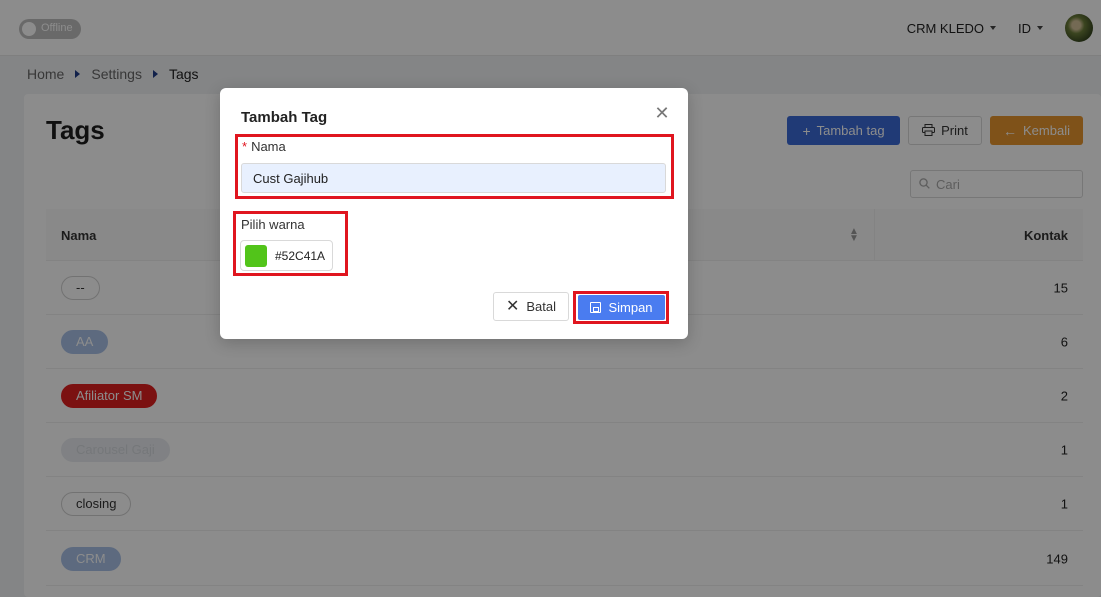 Image resolution: width=1101 pixels, height=597 pixels. I want to click on save-button: Simpan, so click(621, 307).